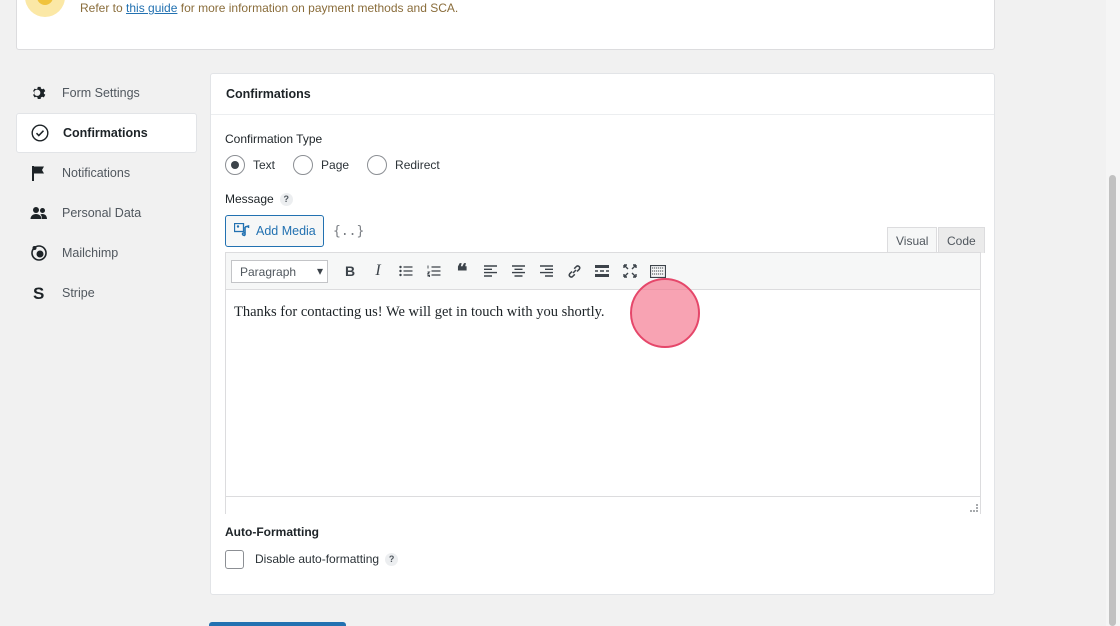 The image size is (1120, 626). I want to click on radio-option-redirect: Redirect, so click(403, 165).